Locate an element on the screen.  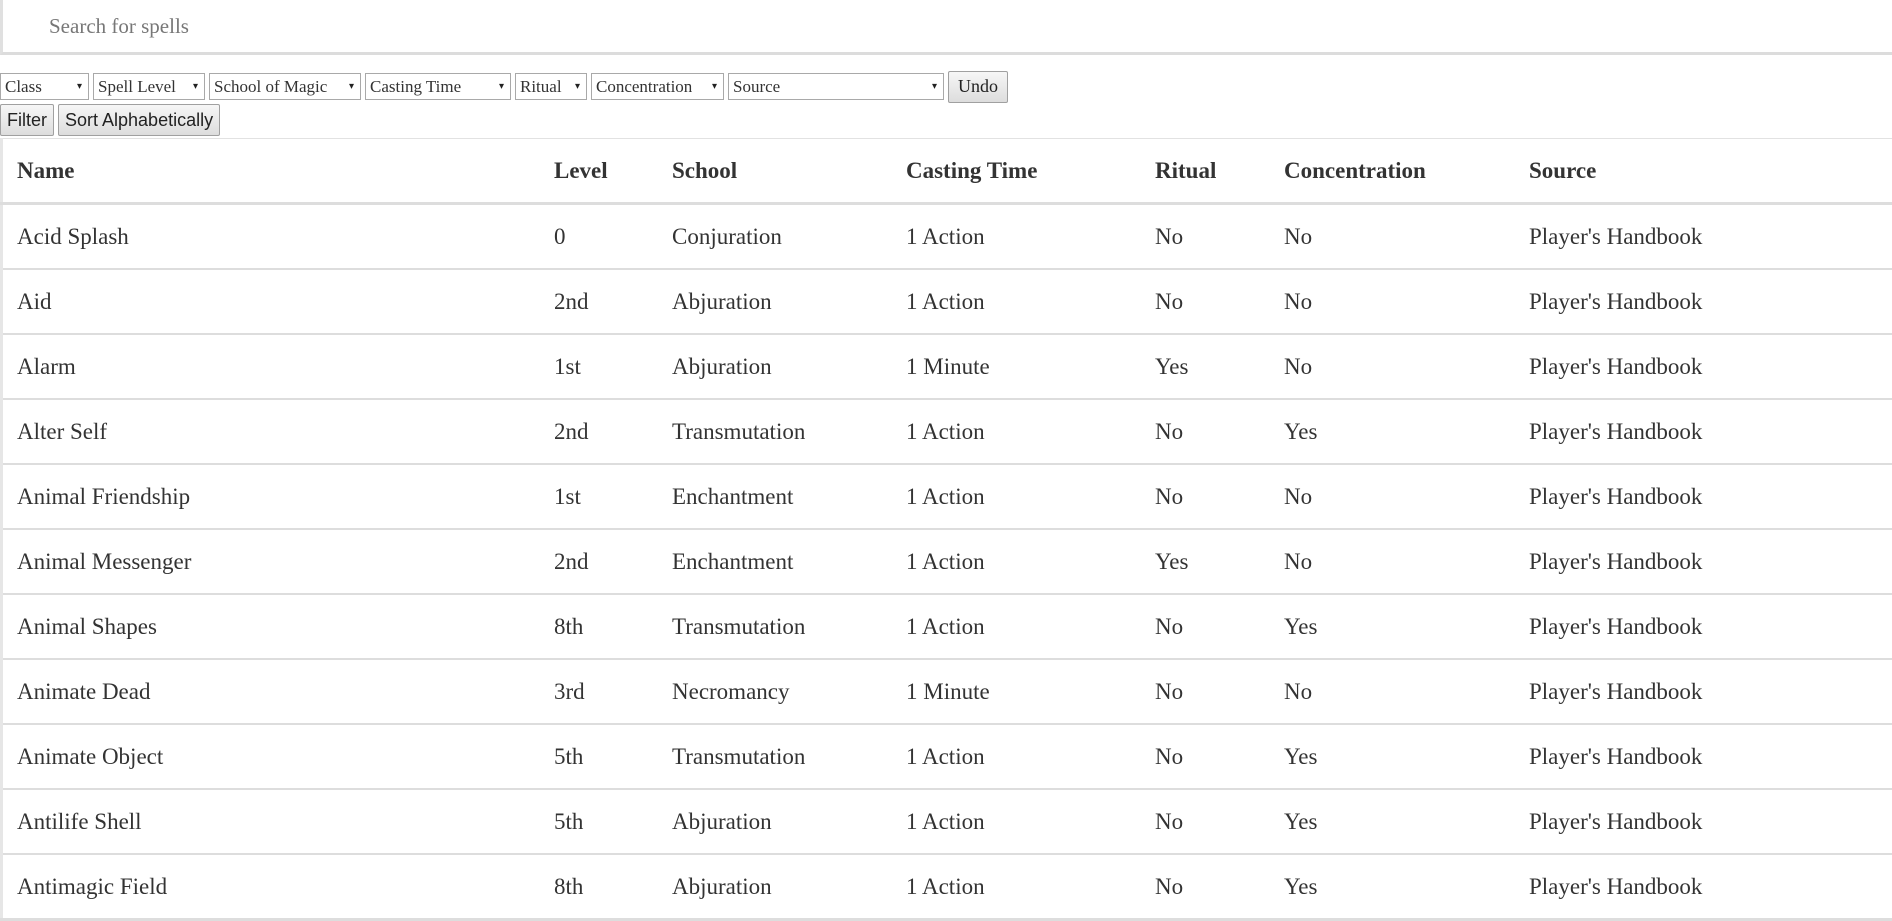
source-select: Source ▾ is located at coordinates (836, 86).